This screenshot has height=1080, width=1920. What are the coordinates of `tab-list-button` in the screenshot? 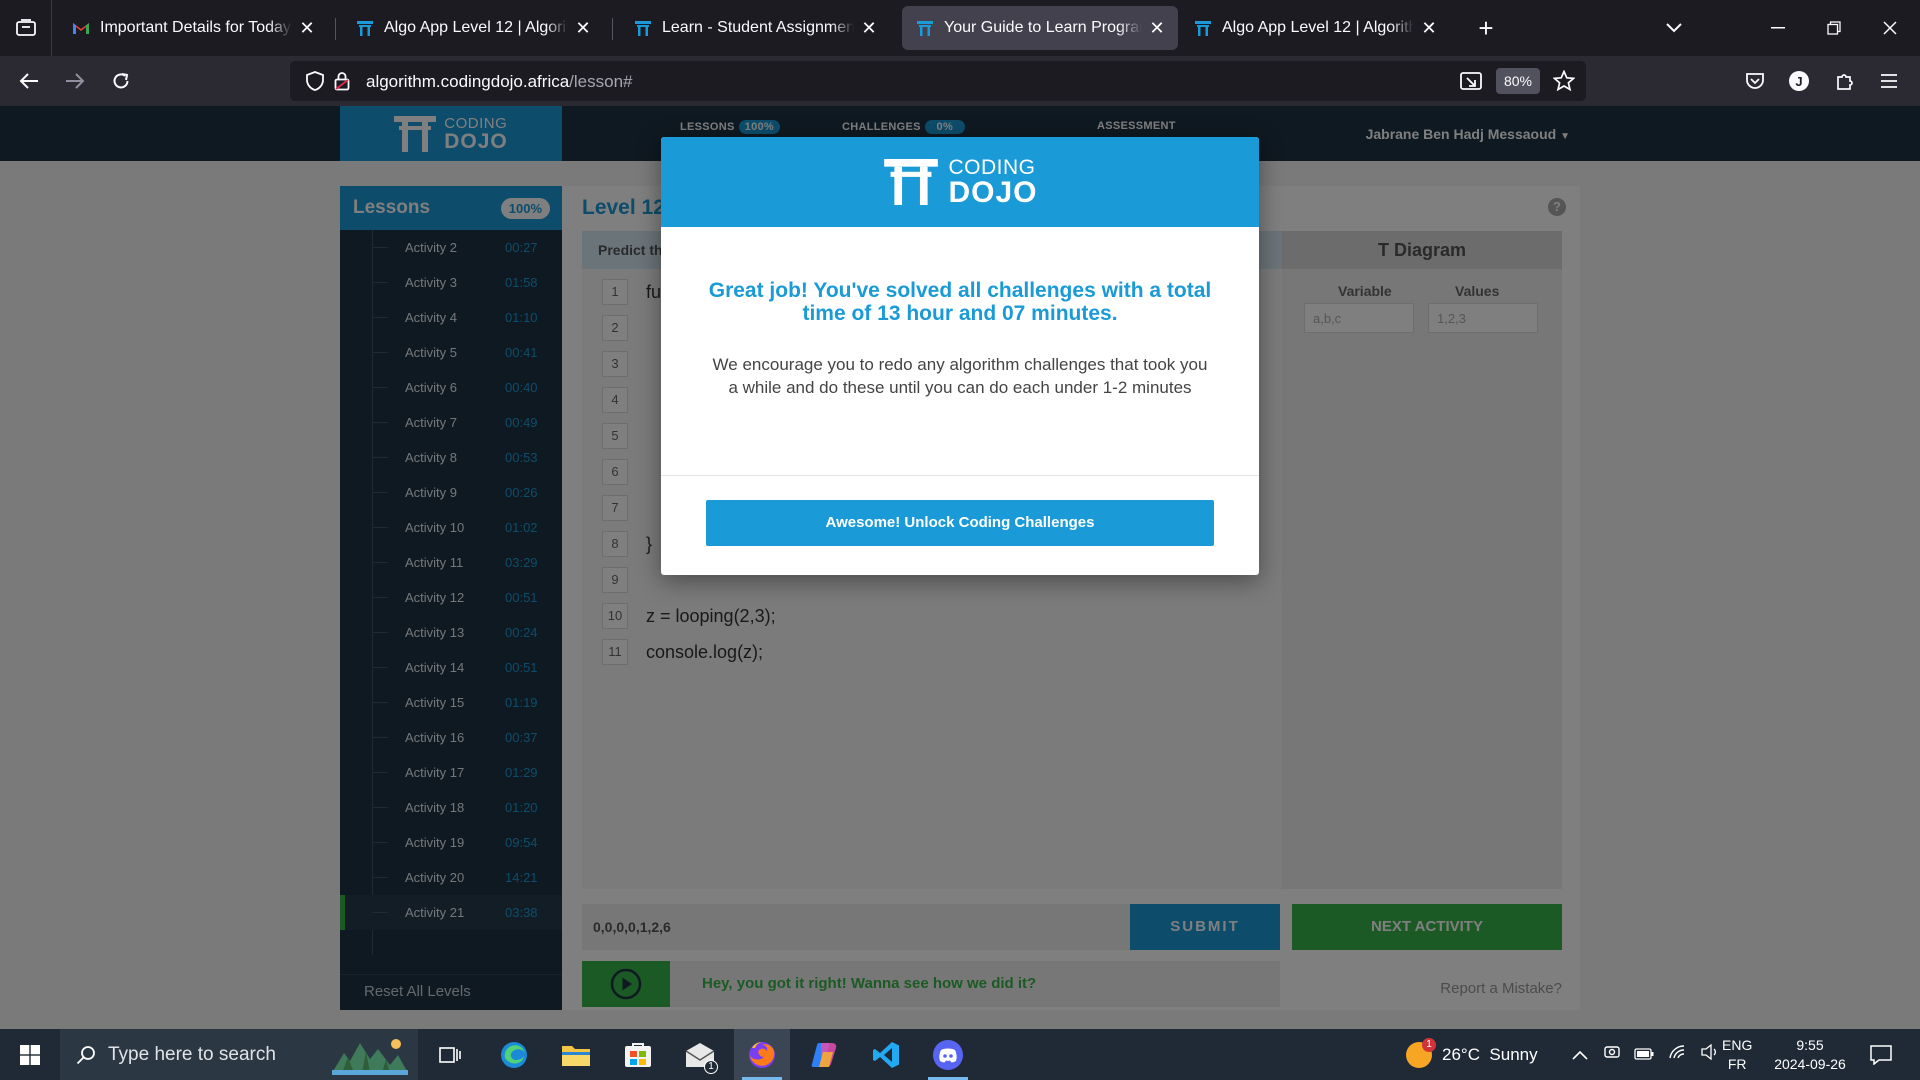 It's located at (26, 28).